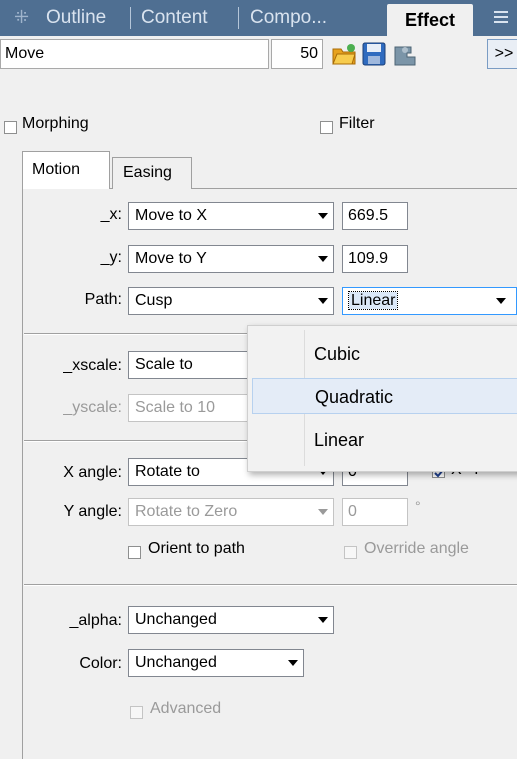 The height and width of the screenshot is (759, 517). Describe the element at coordinates (344, 54) in the screenshot. I see `open-folder-icon` at that location.